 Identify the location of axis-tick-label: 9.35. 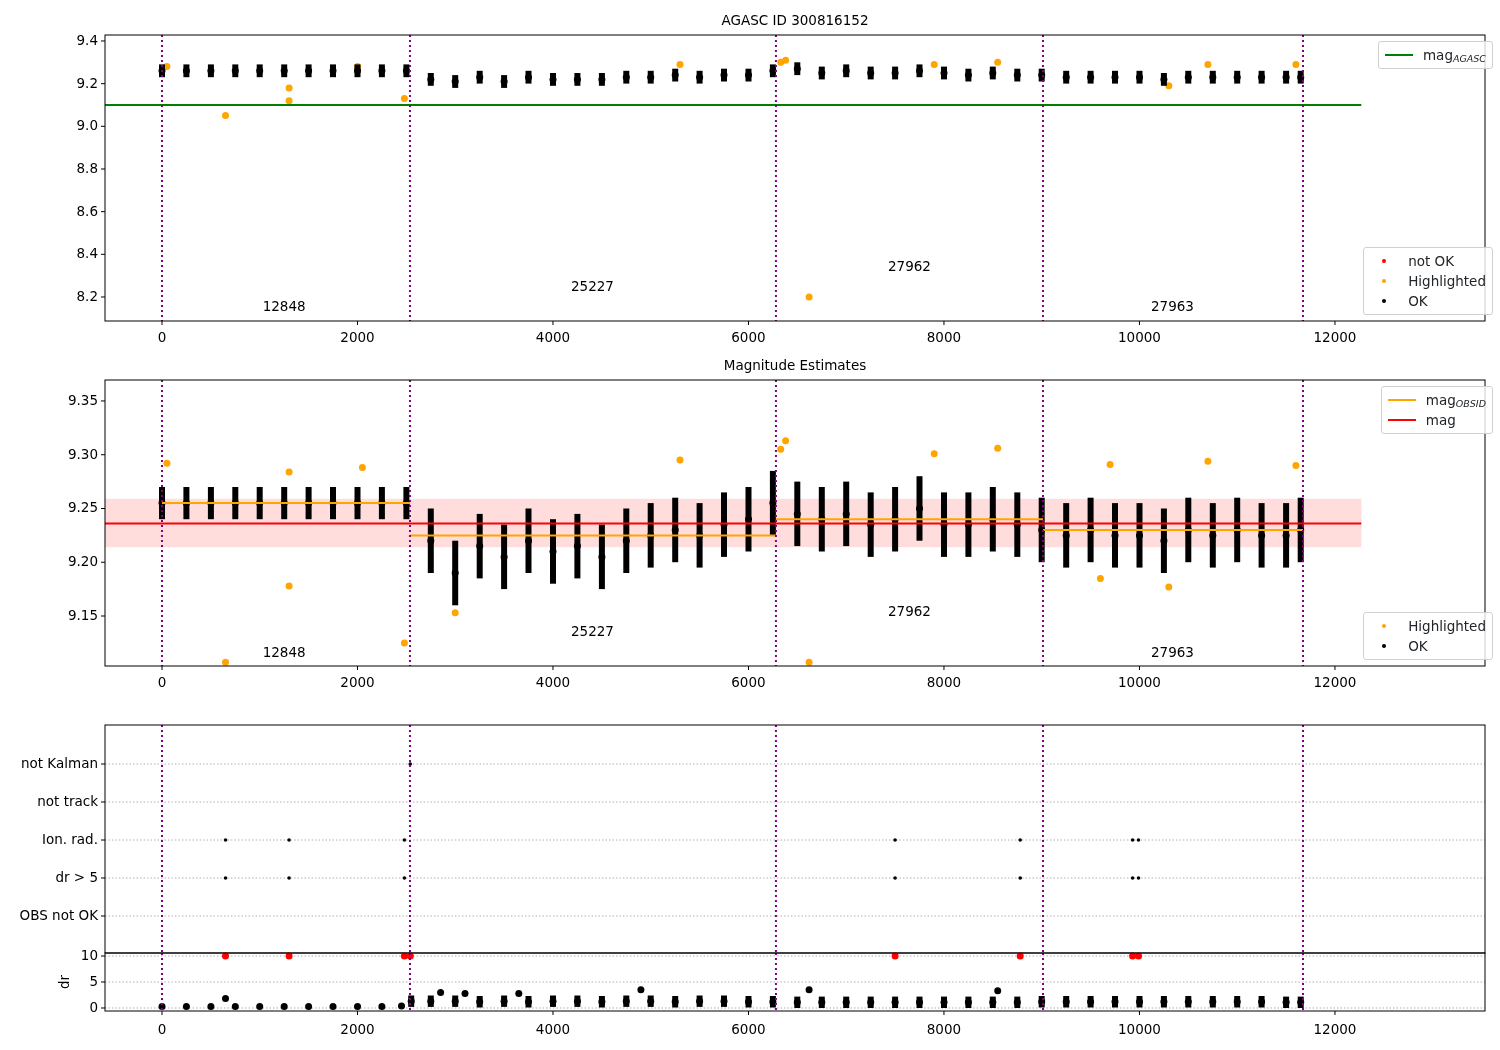
(82, 399).